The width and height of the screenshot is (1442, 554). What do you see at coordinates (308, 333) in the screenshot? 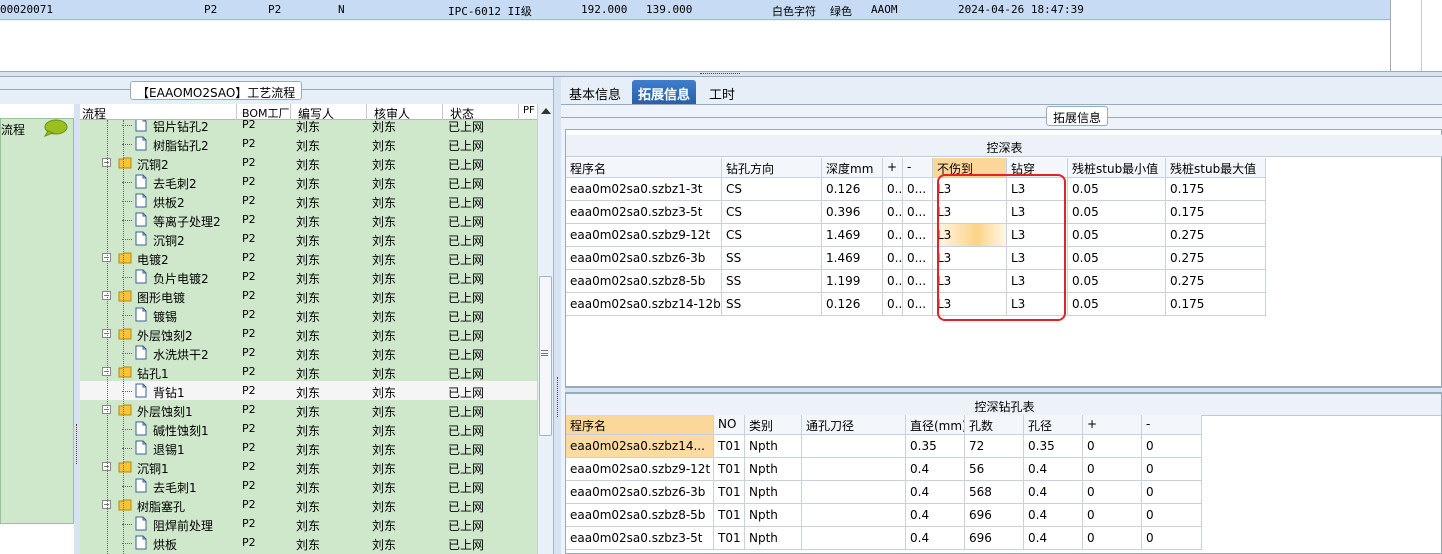
I see `tree-row: − 外层蚀刻2 P2 刘东 刘东 已上网` at bounding box center [308, 333].